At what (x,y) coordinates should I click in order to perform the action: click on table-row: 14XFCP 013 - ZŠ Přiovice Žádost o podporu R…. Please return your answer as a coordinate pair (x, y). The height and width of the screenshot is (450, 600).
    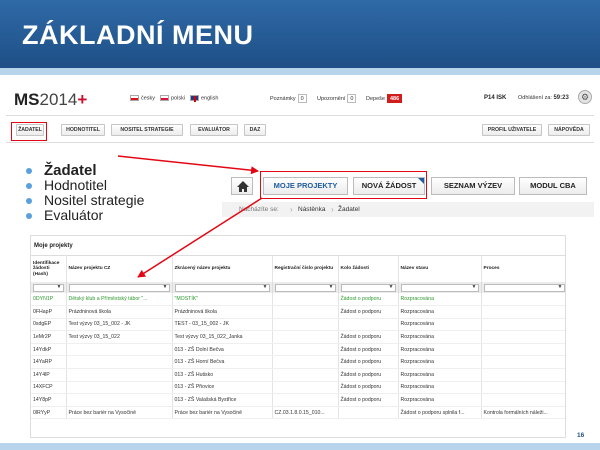
    Looking at the image, I should click on (298, 388).